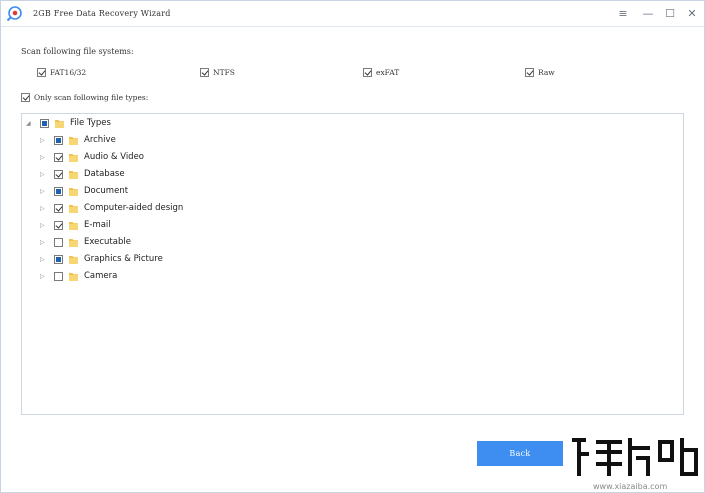  What do you see at coordinates (91, 97) in the screenshot?
I see `only-file-types-label: Only scan following file types:` at bounding box center [91, 97].